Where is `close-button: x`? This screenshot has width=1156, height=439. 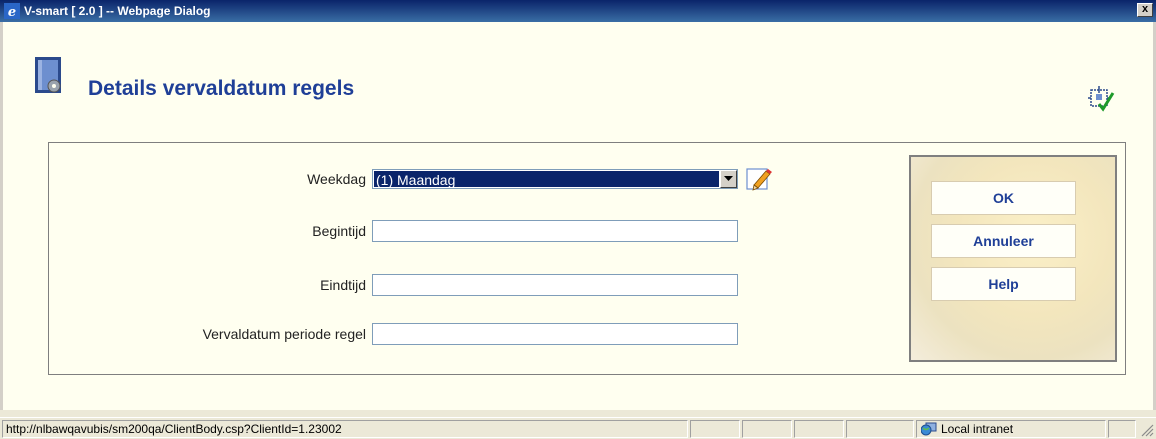
close-button: x is located at coordinates (1145, 10).